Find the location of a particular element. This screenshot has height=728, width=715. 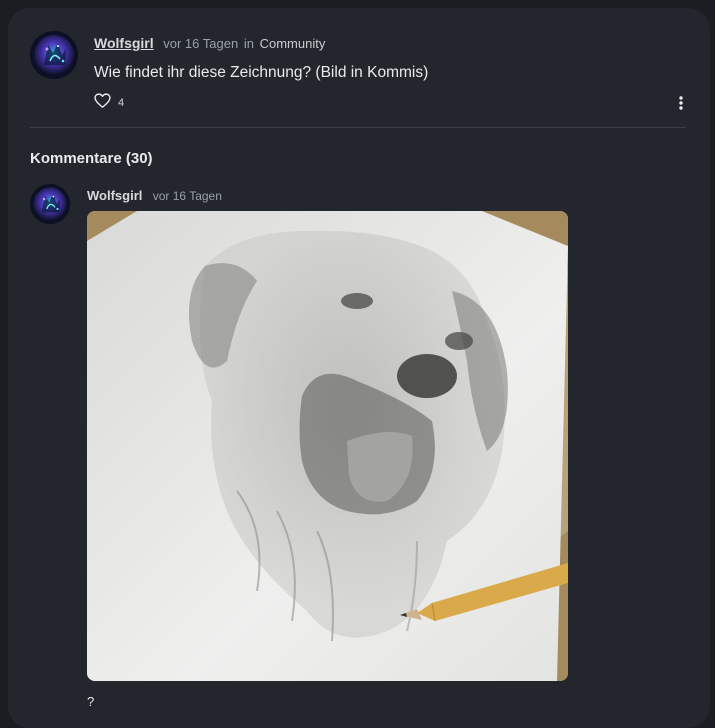

post-author-avatar is located at coordinates (54, 55).